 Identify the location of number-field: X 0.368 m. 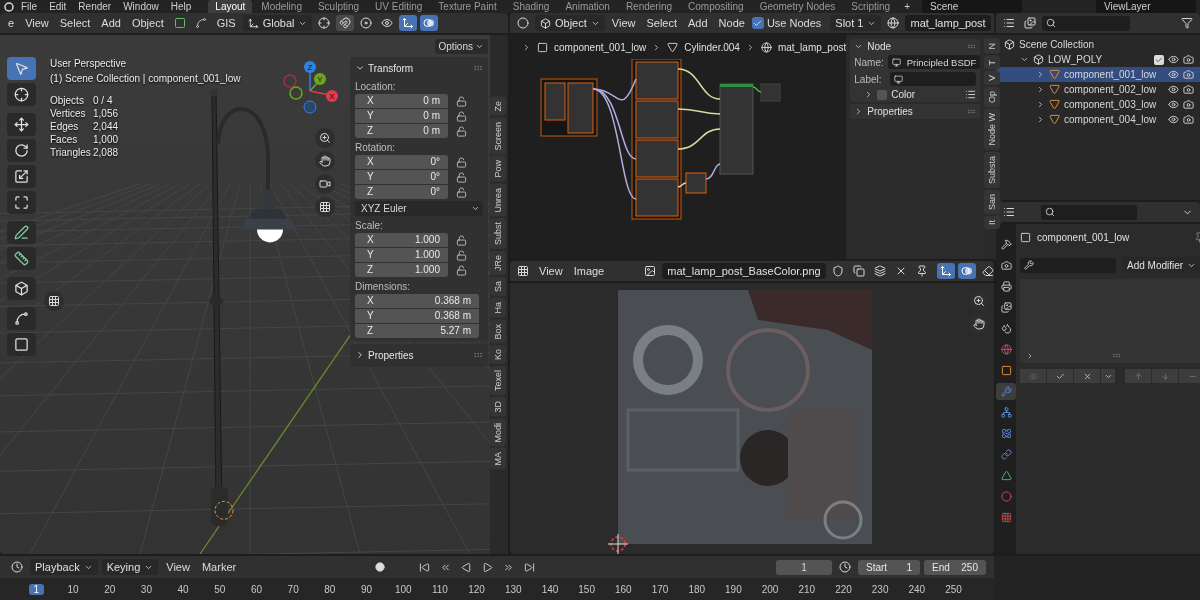
(417, 301).